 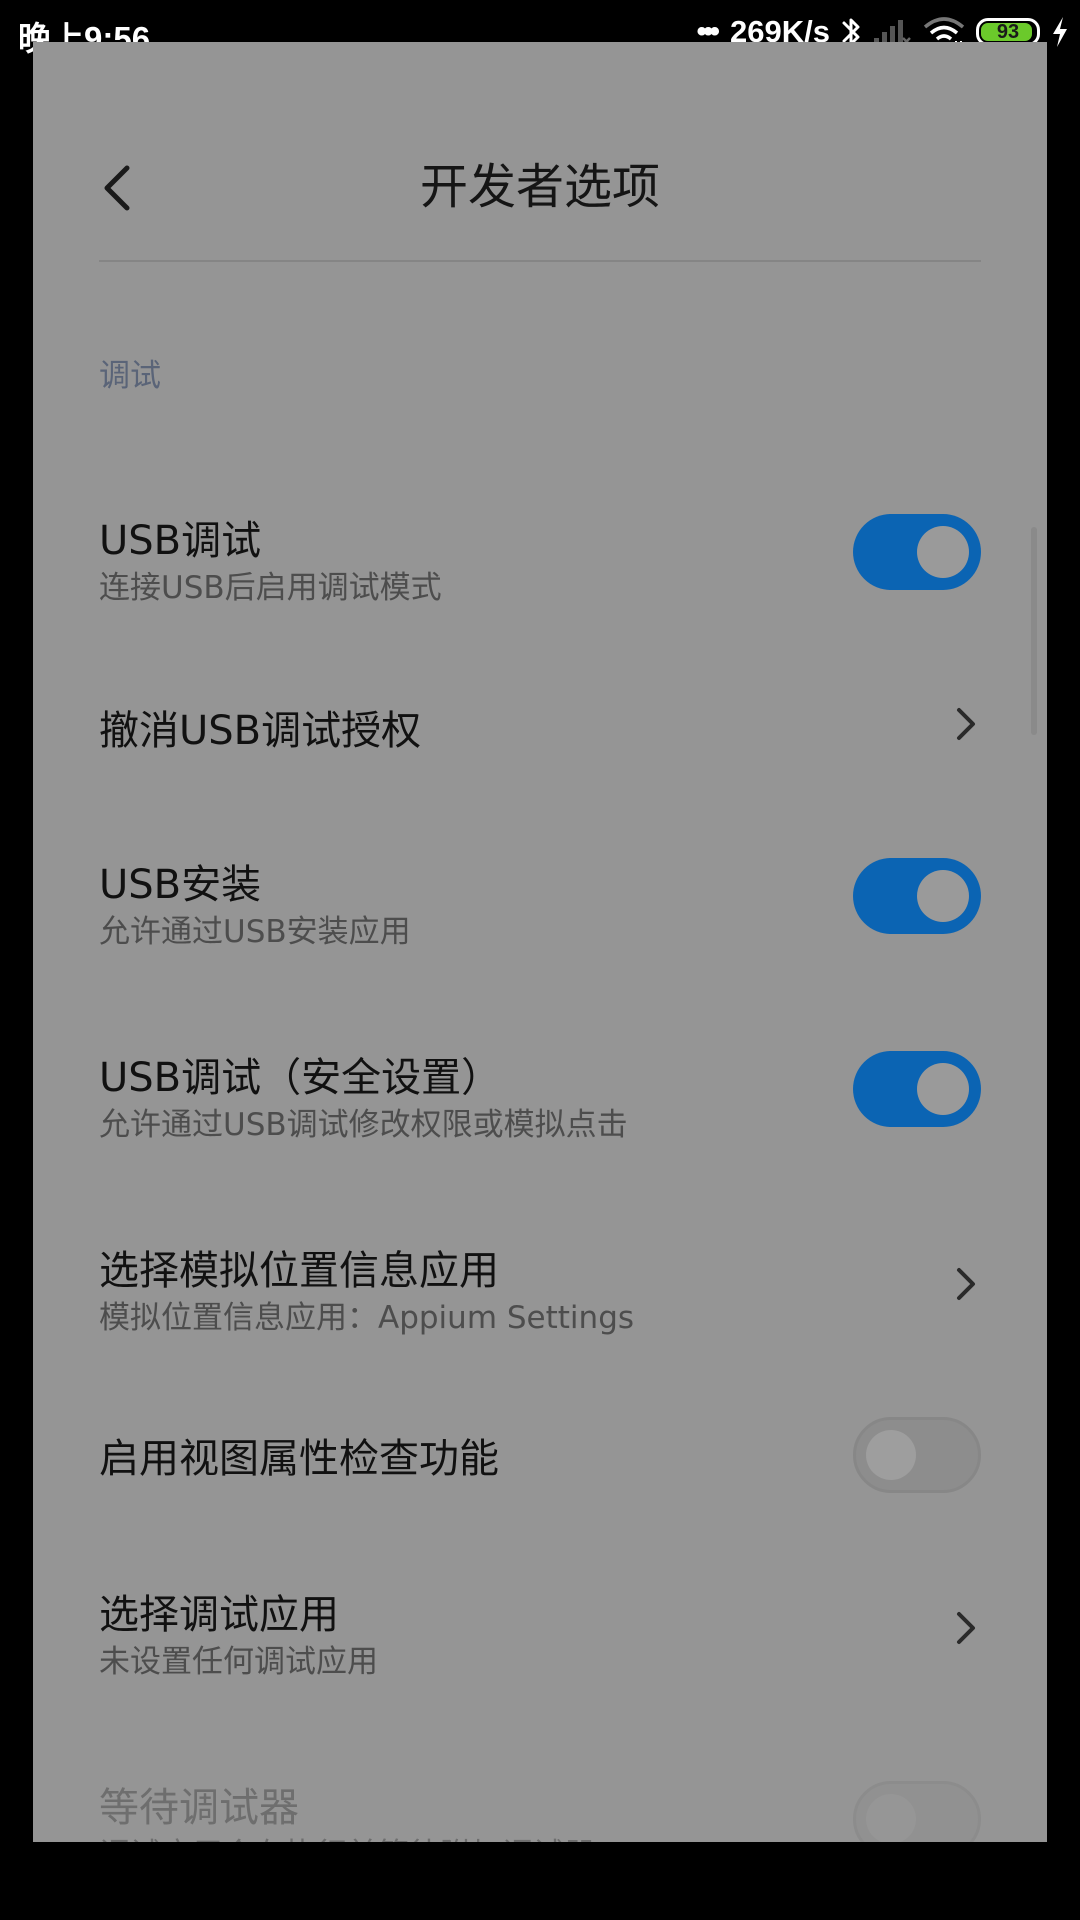 I want to click on section-label-debug: 调试, so click(x=130, y=376).